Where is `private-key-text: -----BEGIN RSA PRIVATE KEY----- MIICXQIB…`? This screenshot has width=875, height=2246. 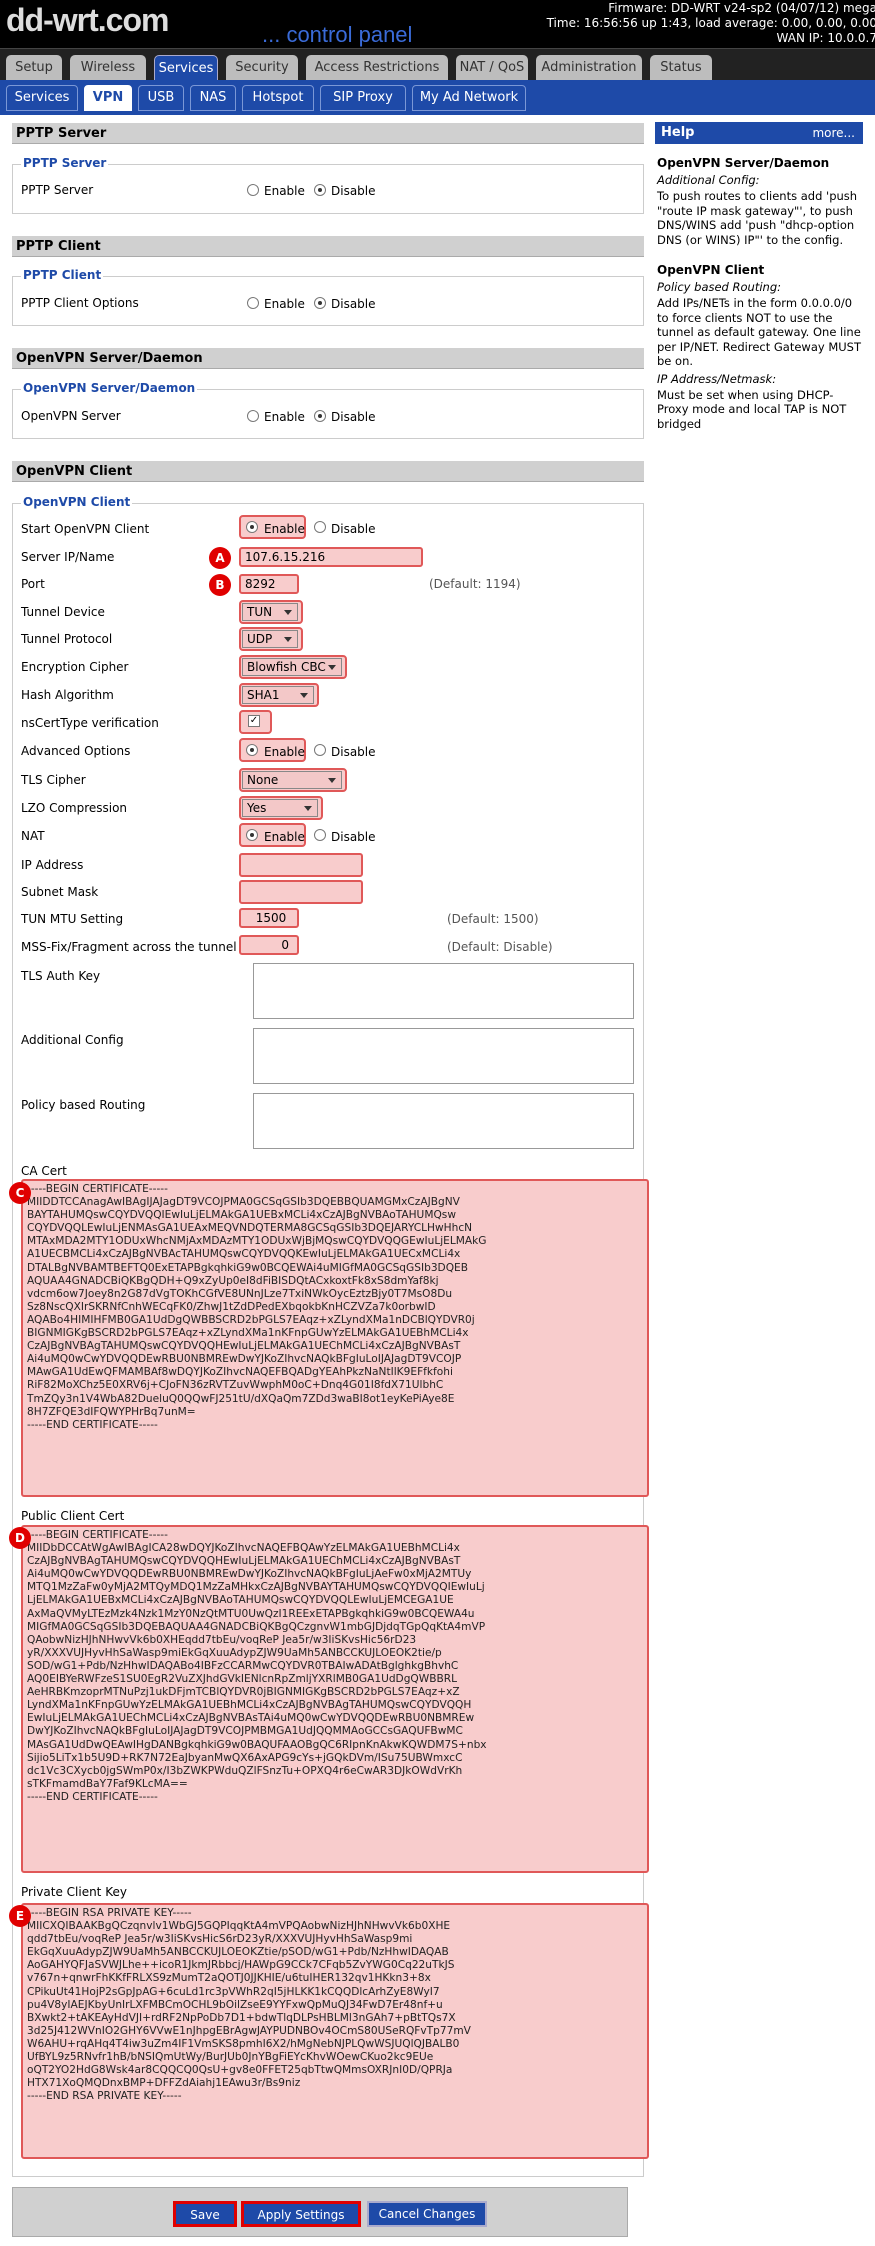
private-key-text: -----BEGIN RSA PRIVATE KEY----- MIICXQIB… is located at coordinates (249, 2005).